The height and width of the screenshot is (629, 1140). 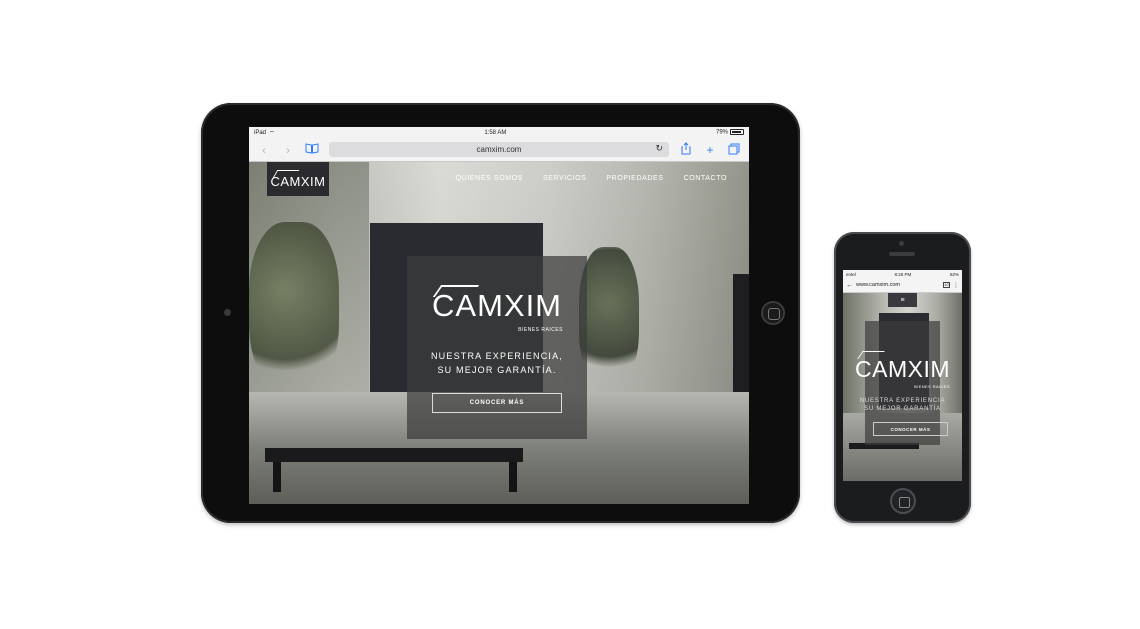 I want to click on ipad-home-button, so click(x=773, y=313).